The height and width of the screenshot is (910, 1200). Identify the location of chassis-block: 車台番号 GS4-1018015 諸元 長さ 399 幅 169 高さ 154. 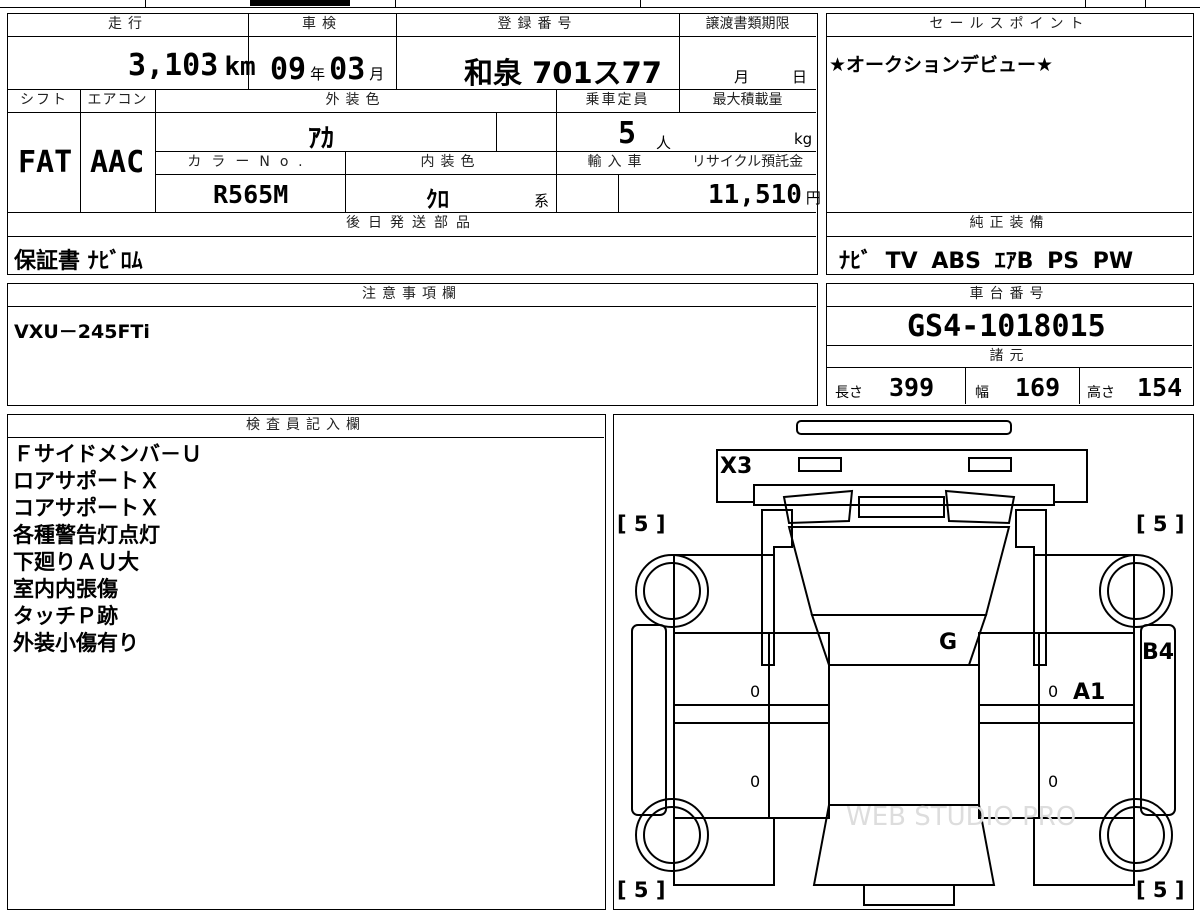
(1010, 344).